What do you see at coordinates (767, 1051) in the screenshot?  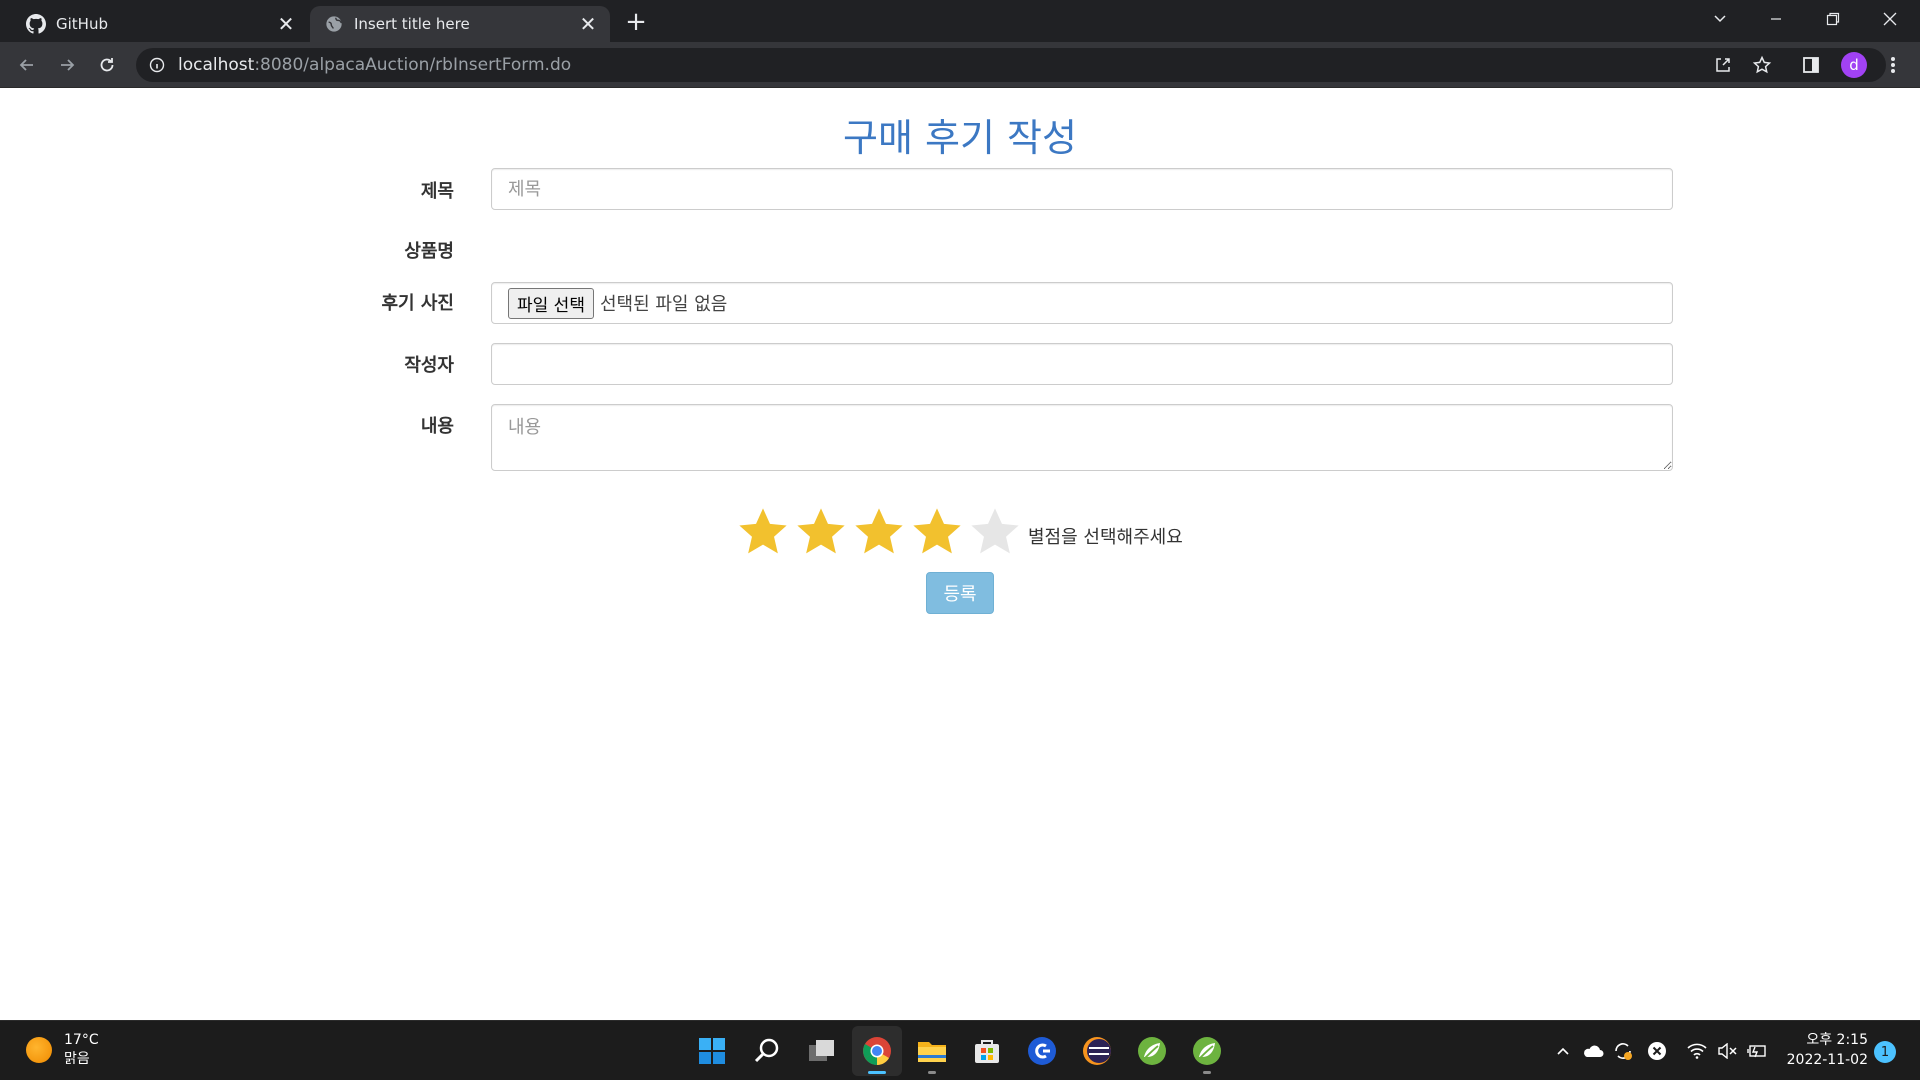 I see `search-icon` at bounding box center [767, 1051].